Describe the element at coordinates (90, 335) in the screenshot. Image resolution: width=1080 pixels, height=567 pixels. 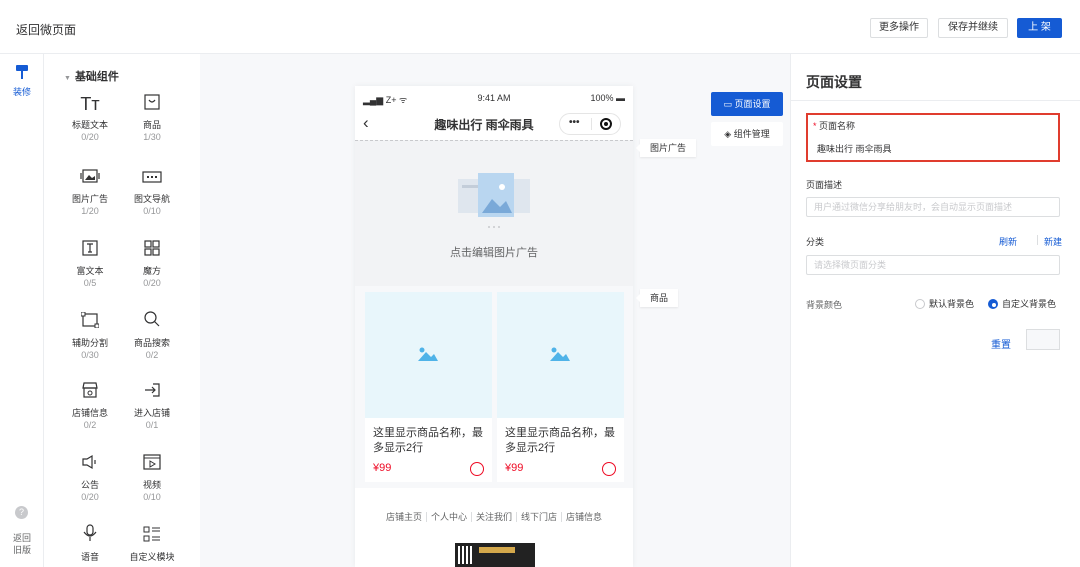
I see `component-divider: 辅助分割 0/30` at that location.